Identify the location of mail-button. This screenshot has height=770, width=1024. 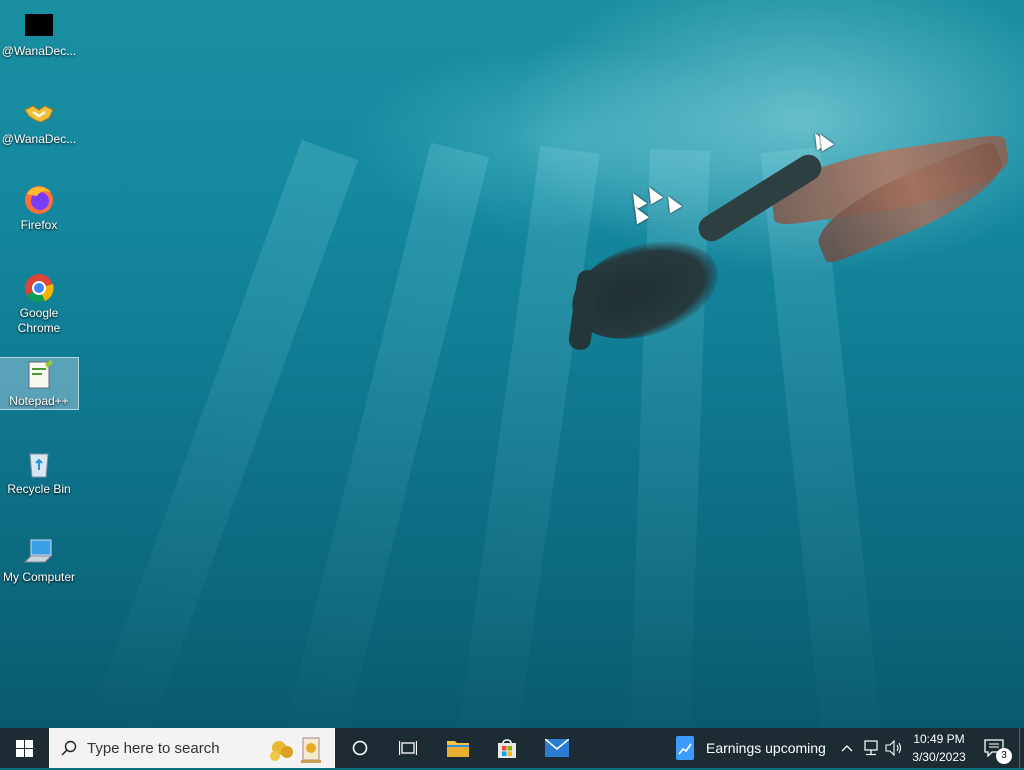
(557, 748).